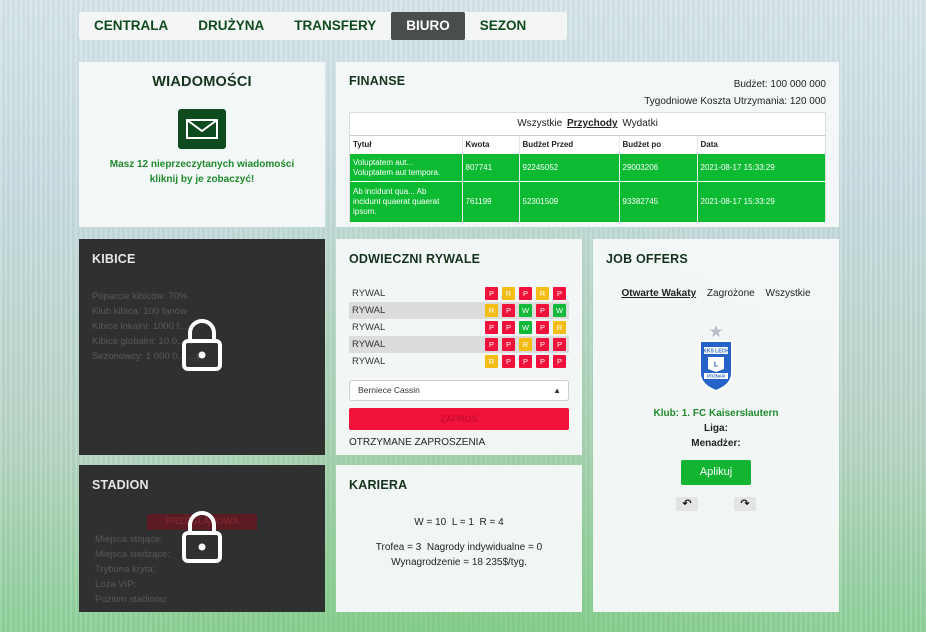 The image size is (926, 632). What do you see at coordinates (202, 179) in the screenshot?
I see `msg-cta: kliknij by je zobaczyć!` at bounding box center [202, 179].